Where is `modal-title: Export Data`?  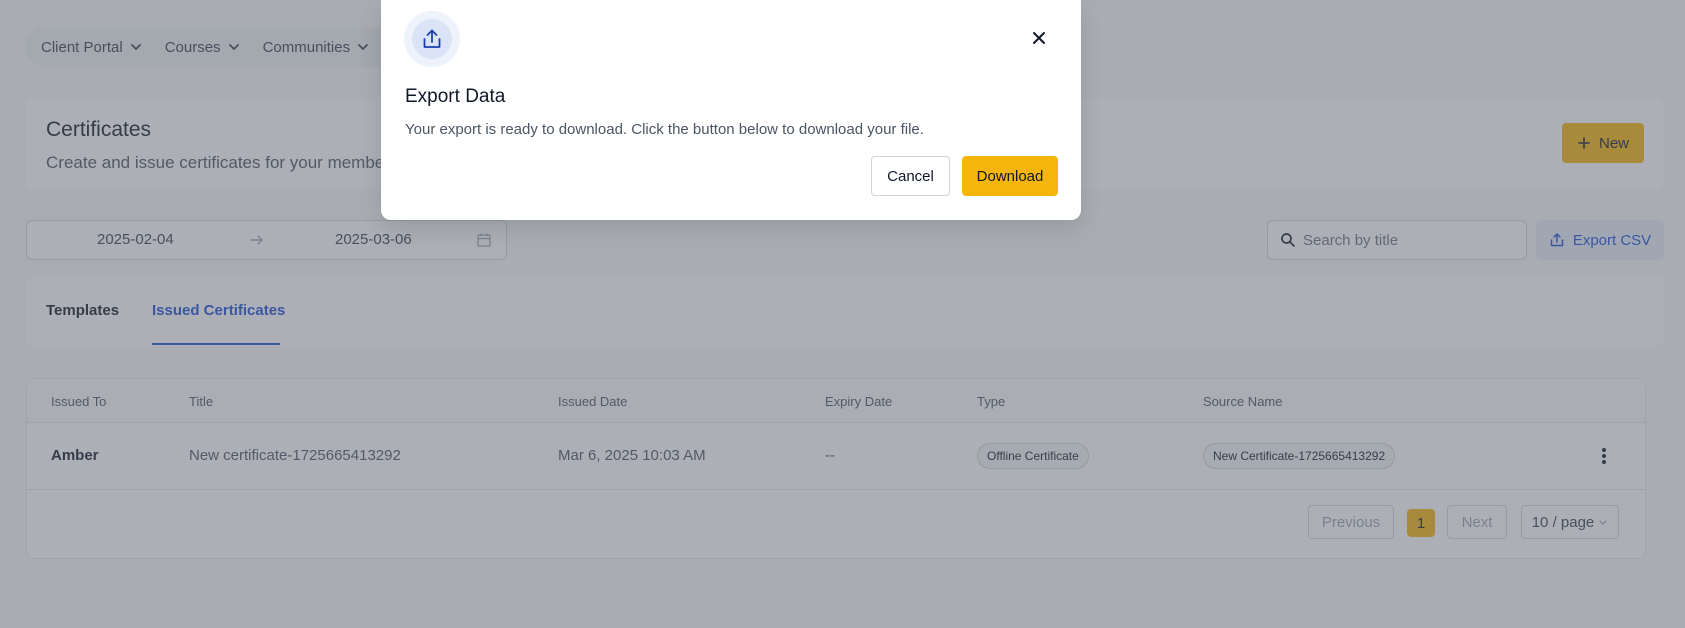
modal-title: Export Data is located at coordinates (455, 96).